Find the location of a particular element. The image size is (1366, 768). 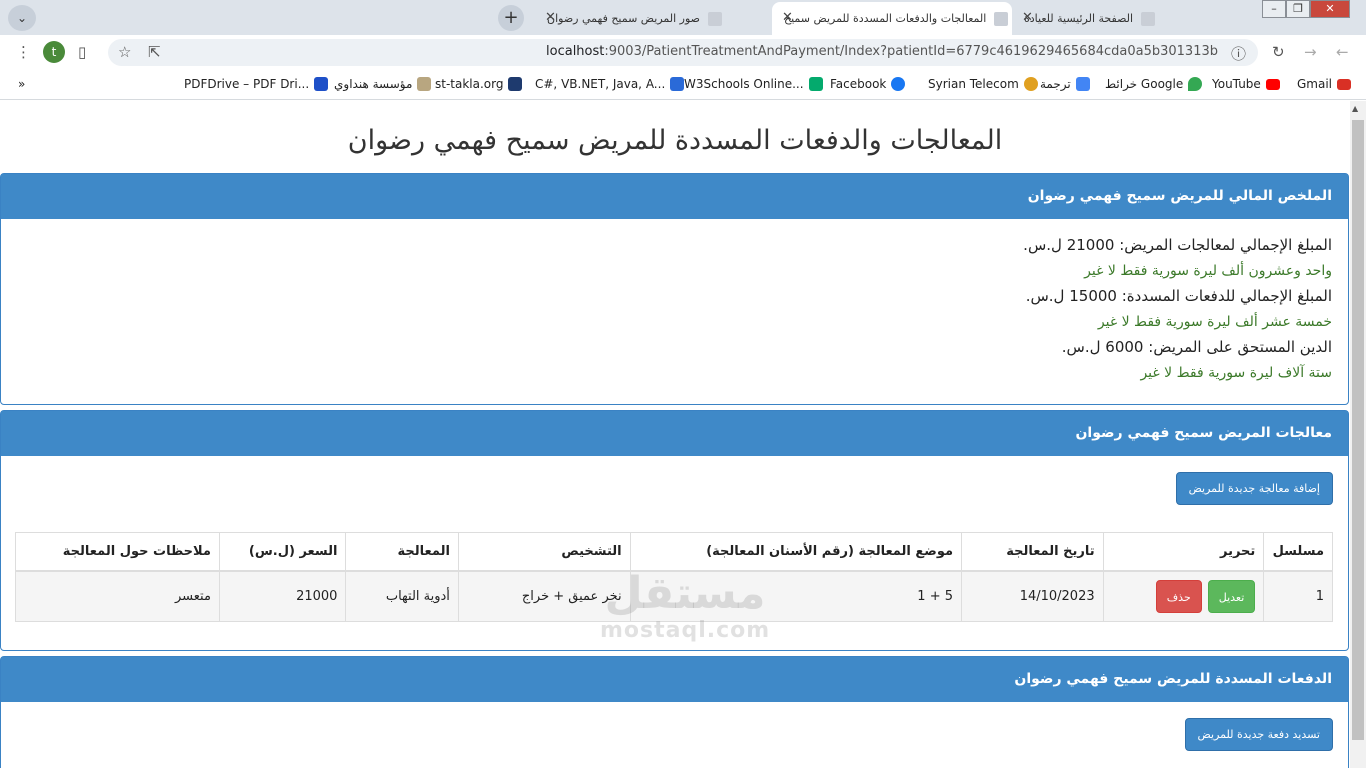

scroll-up-icon: ▲ is located at coordinates (1355, 108).